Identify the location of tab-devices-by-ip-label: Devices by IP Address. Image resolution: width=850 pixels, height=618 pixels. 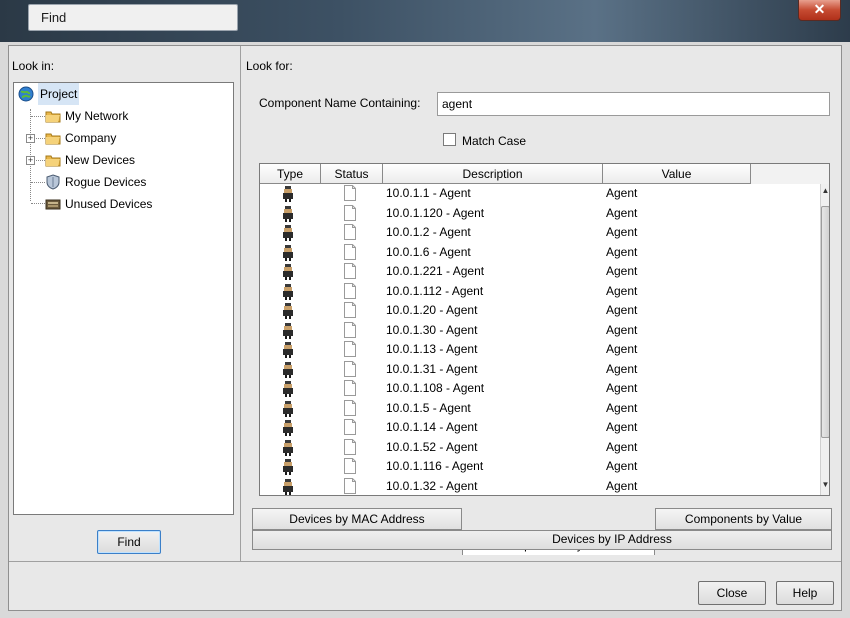
(612, 539).